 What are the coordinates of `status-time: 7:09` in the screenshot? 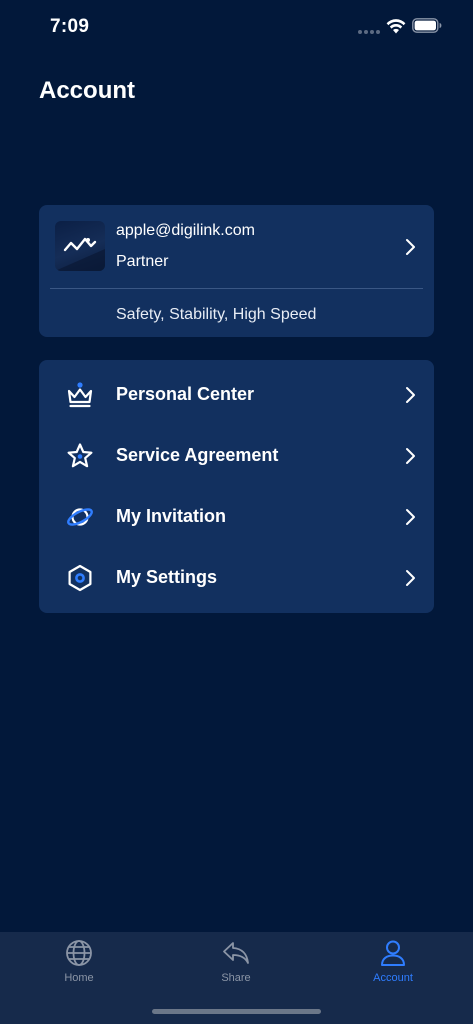 It's located at (70, 26).